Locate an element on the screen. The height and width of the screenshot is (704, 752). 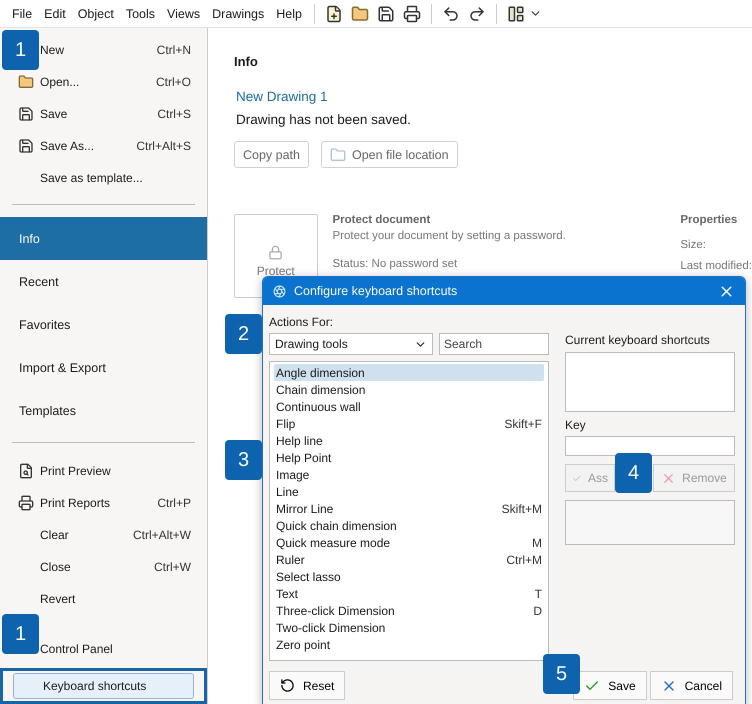
shortcut-text: Ctrl+M is located at coordinates (524, 559).